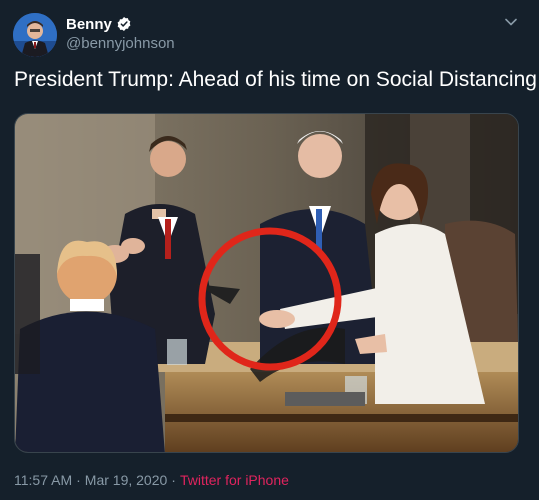 The width and height of the screenshot is (539, 500). I want to click on verified-badge-icon, so click(124, 24).